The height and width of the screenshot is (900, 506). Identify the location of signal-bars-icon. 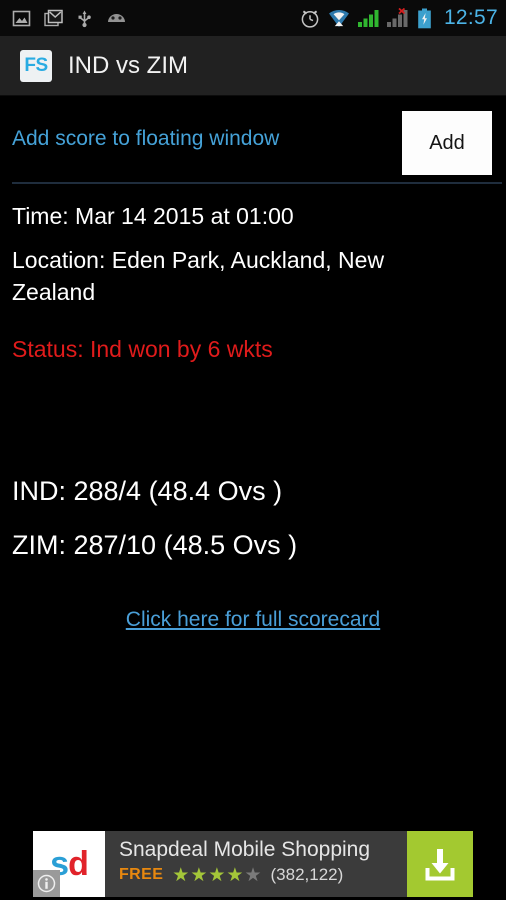
(368, 18).